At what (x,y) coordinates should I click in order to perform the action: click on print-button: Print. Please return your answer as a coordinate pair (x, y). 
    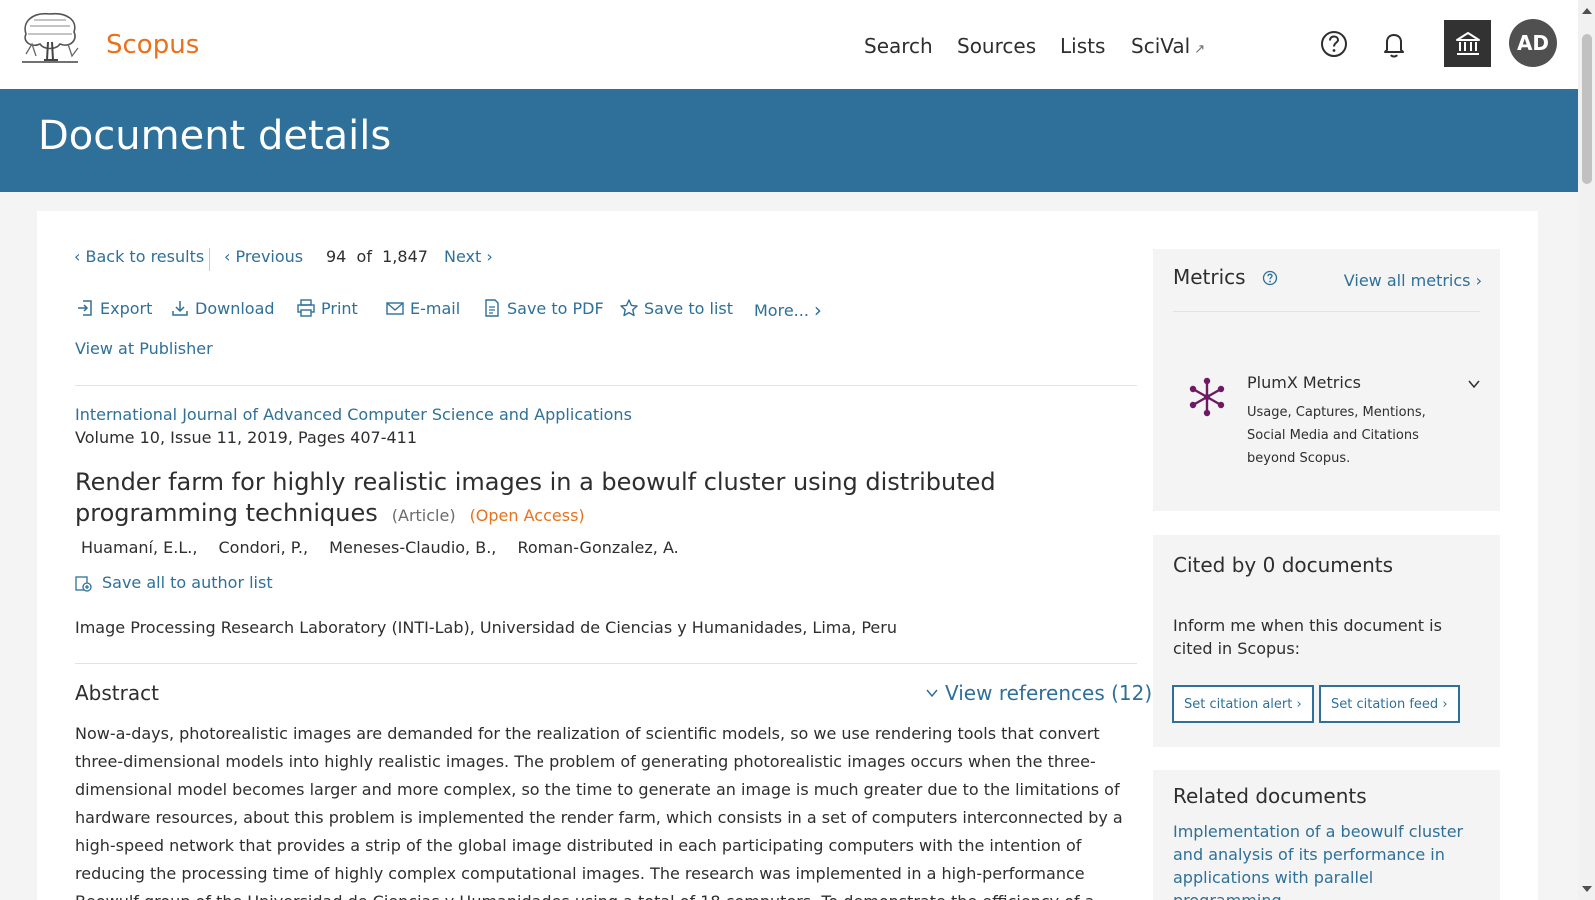
    Looking at the image, I should click on (327, 308).